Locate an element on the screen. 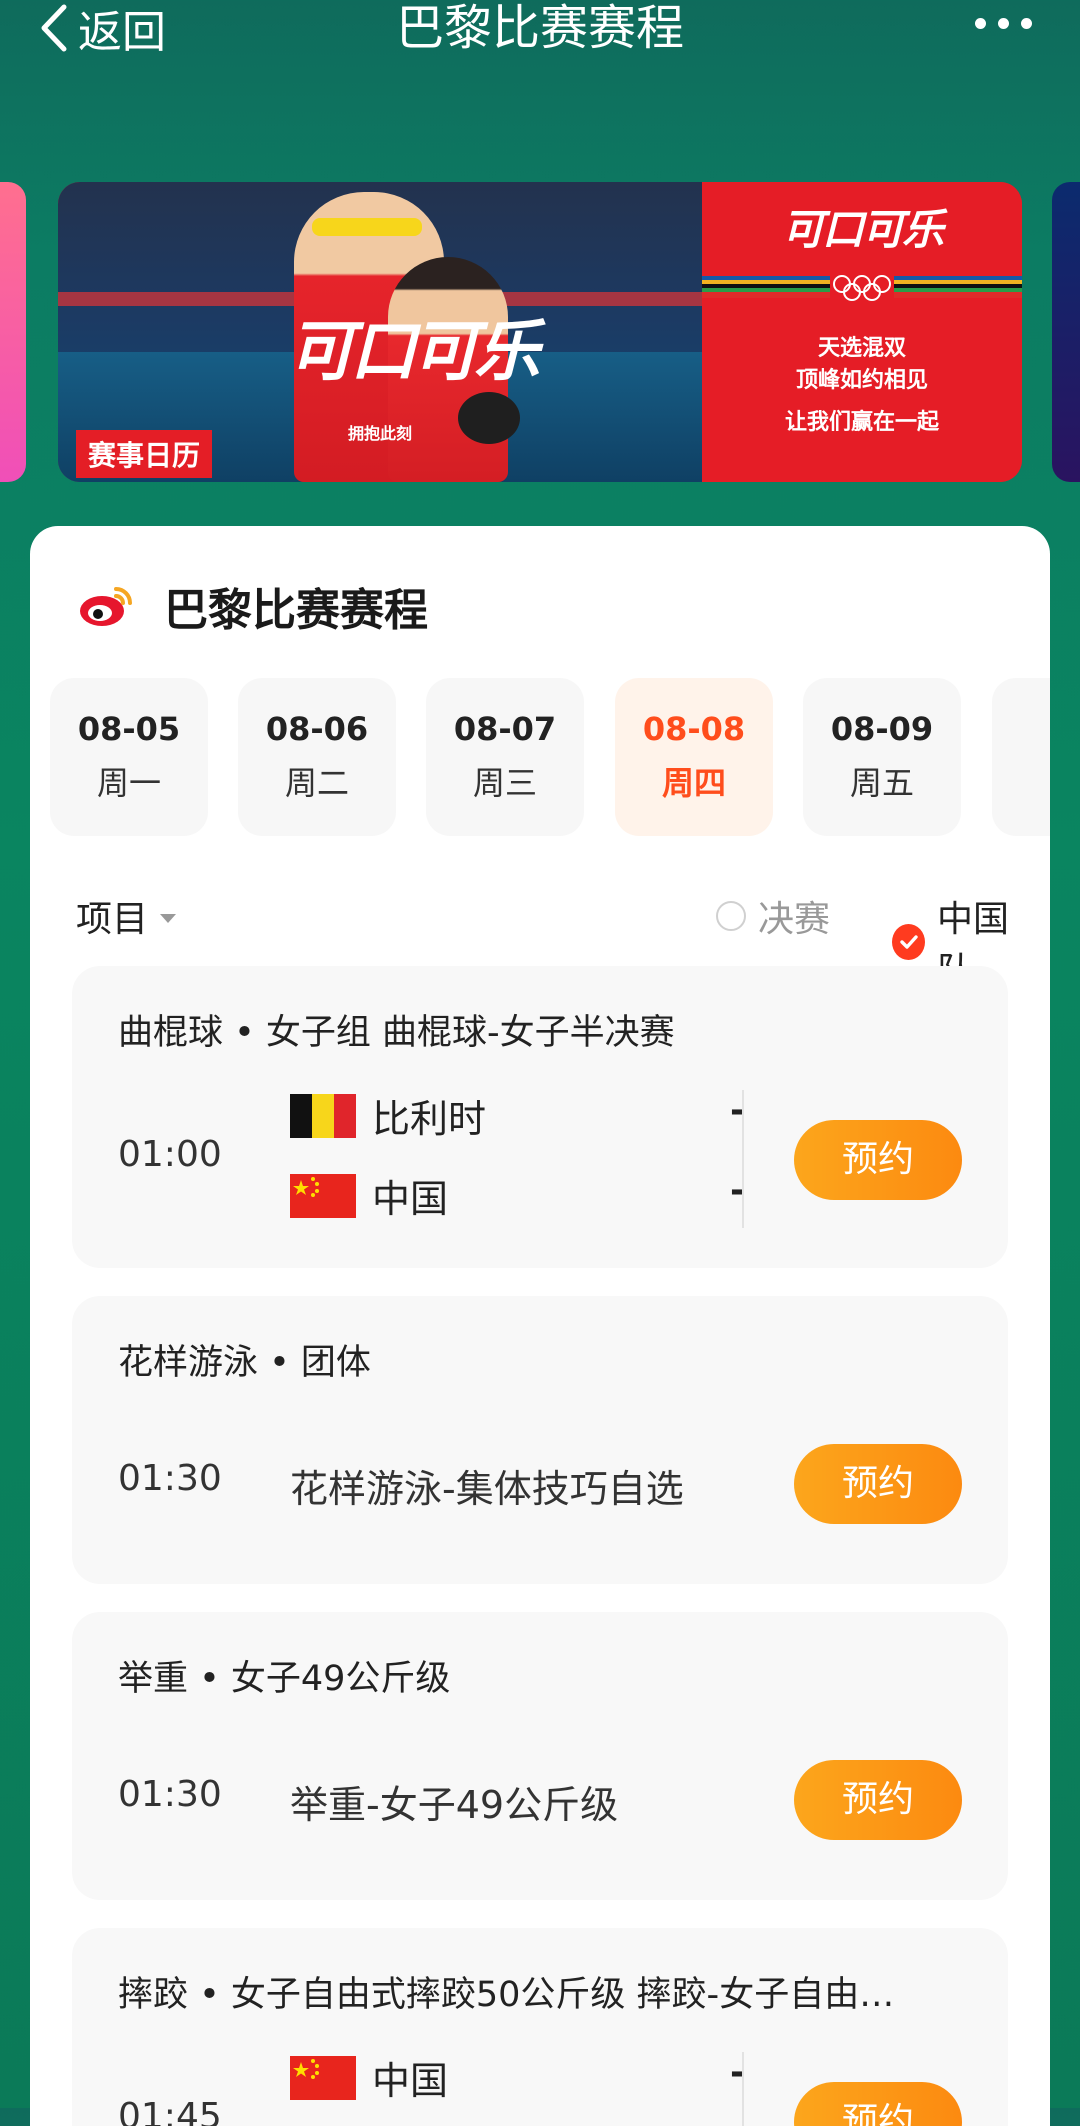 The image size is (1080, 2126). weekday-label: 周 is located at coordinates (1021, 781).